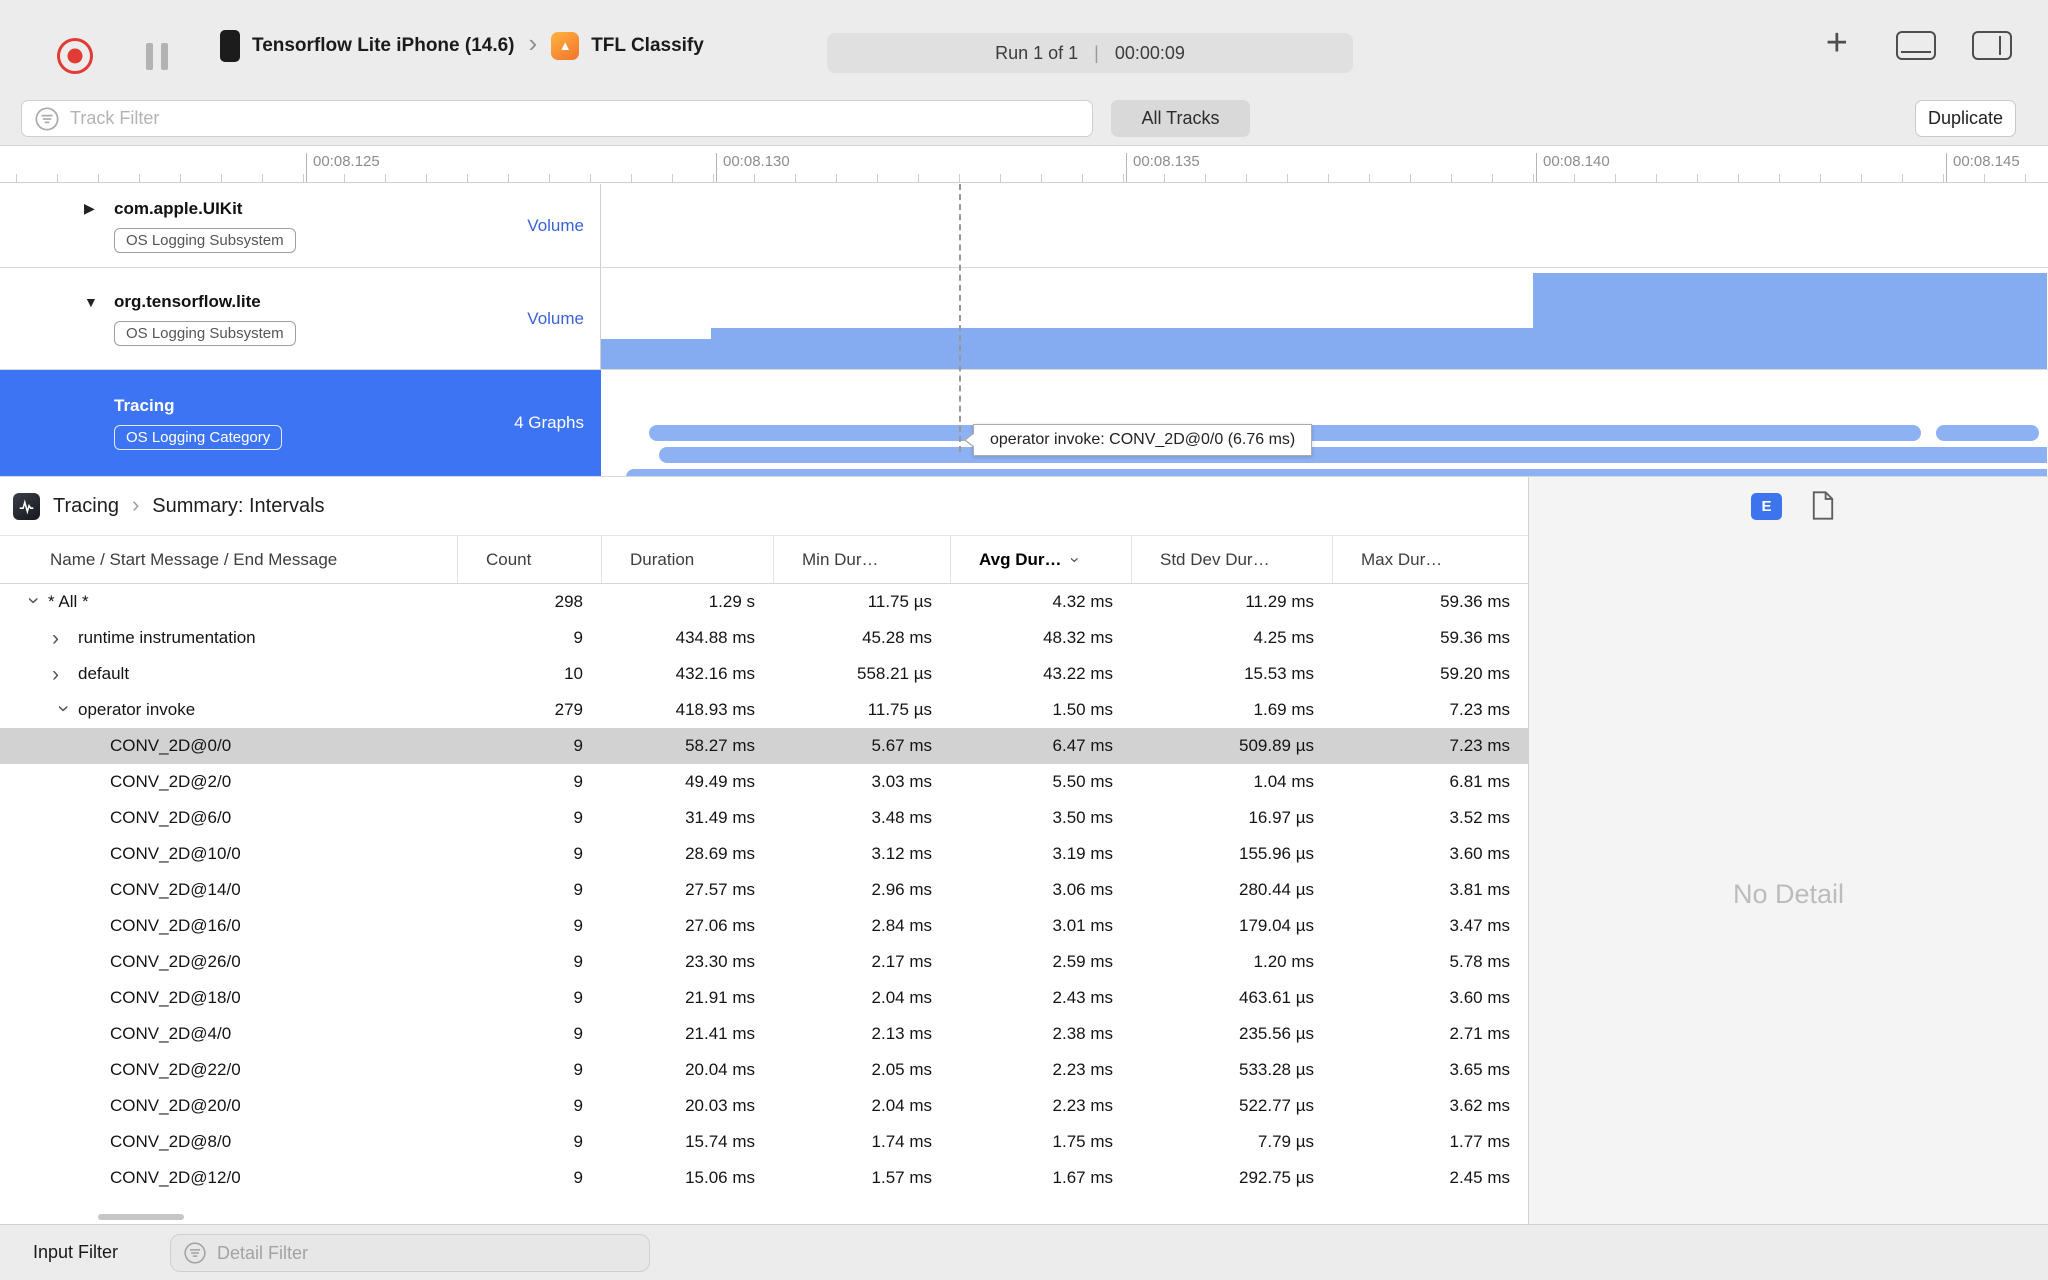 This screenshot has height=1280, width=2048. I want to click on row-duration: 27.57 ms, so click(720, 889).